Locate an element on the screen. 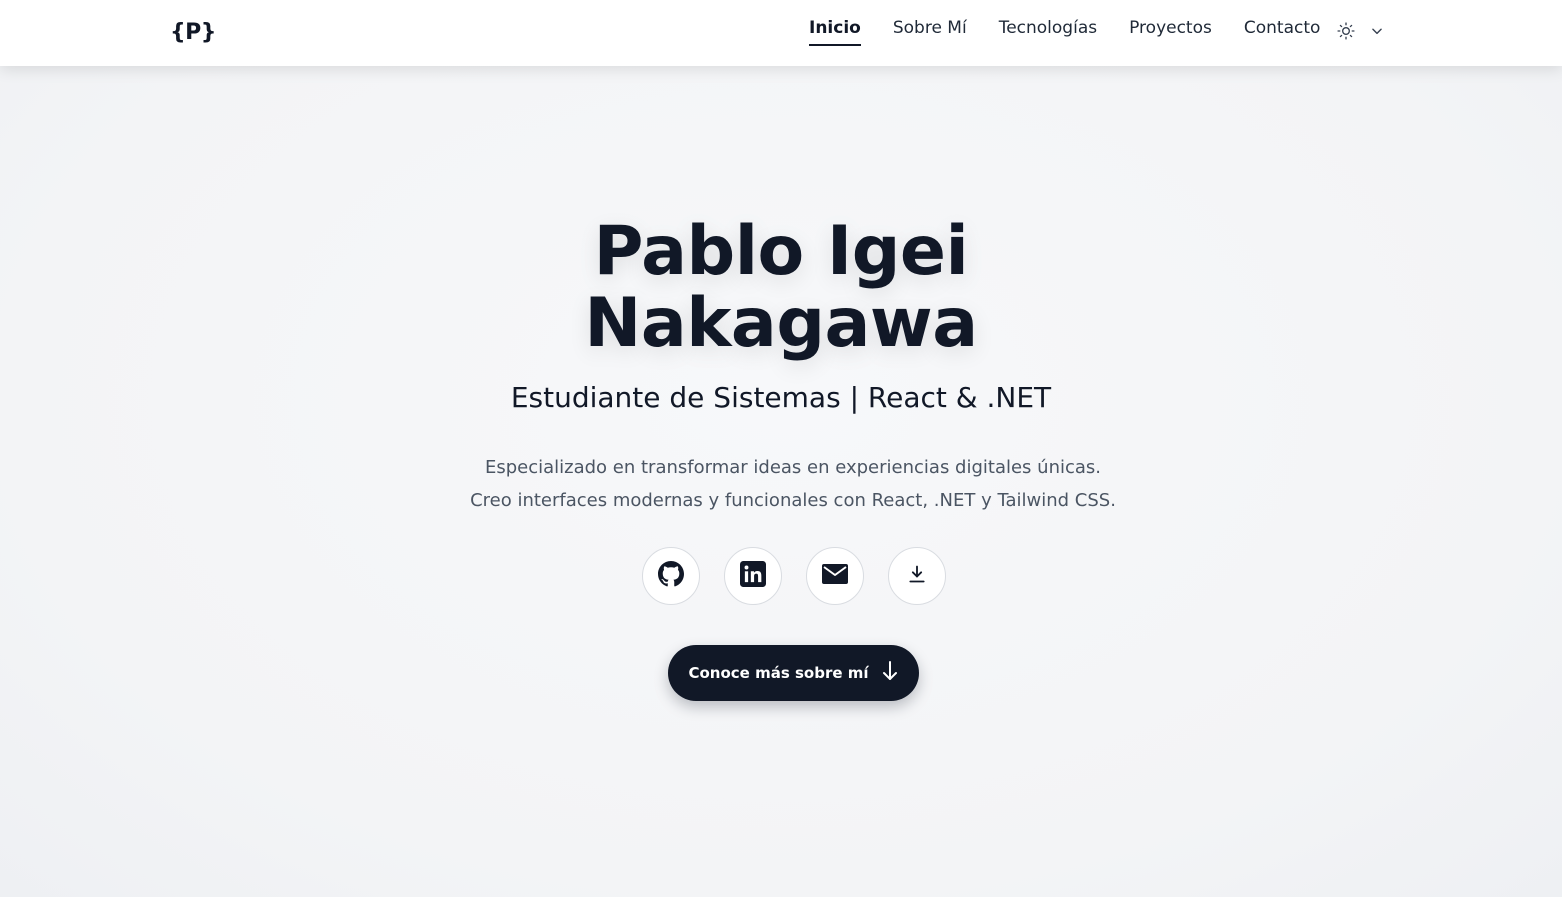  chevron-down-icon is located at coordinates (1377, 31).